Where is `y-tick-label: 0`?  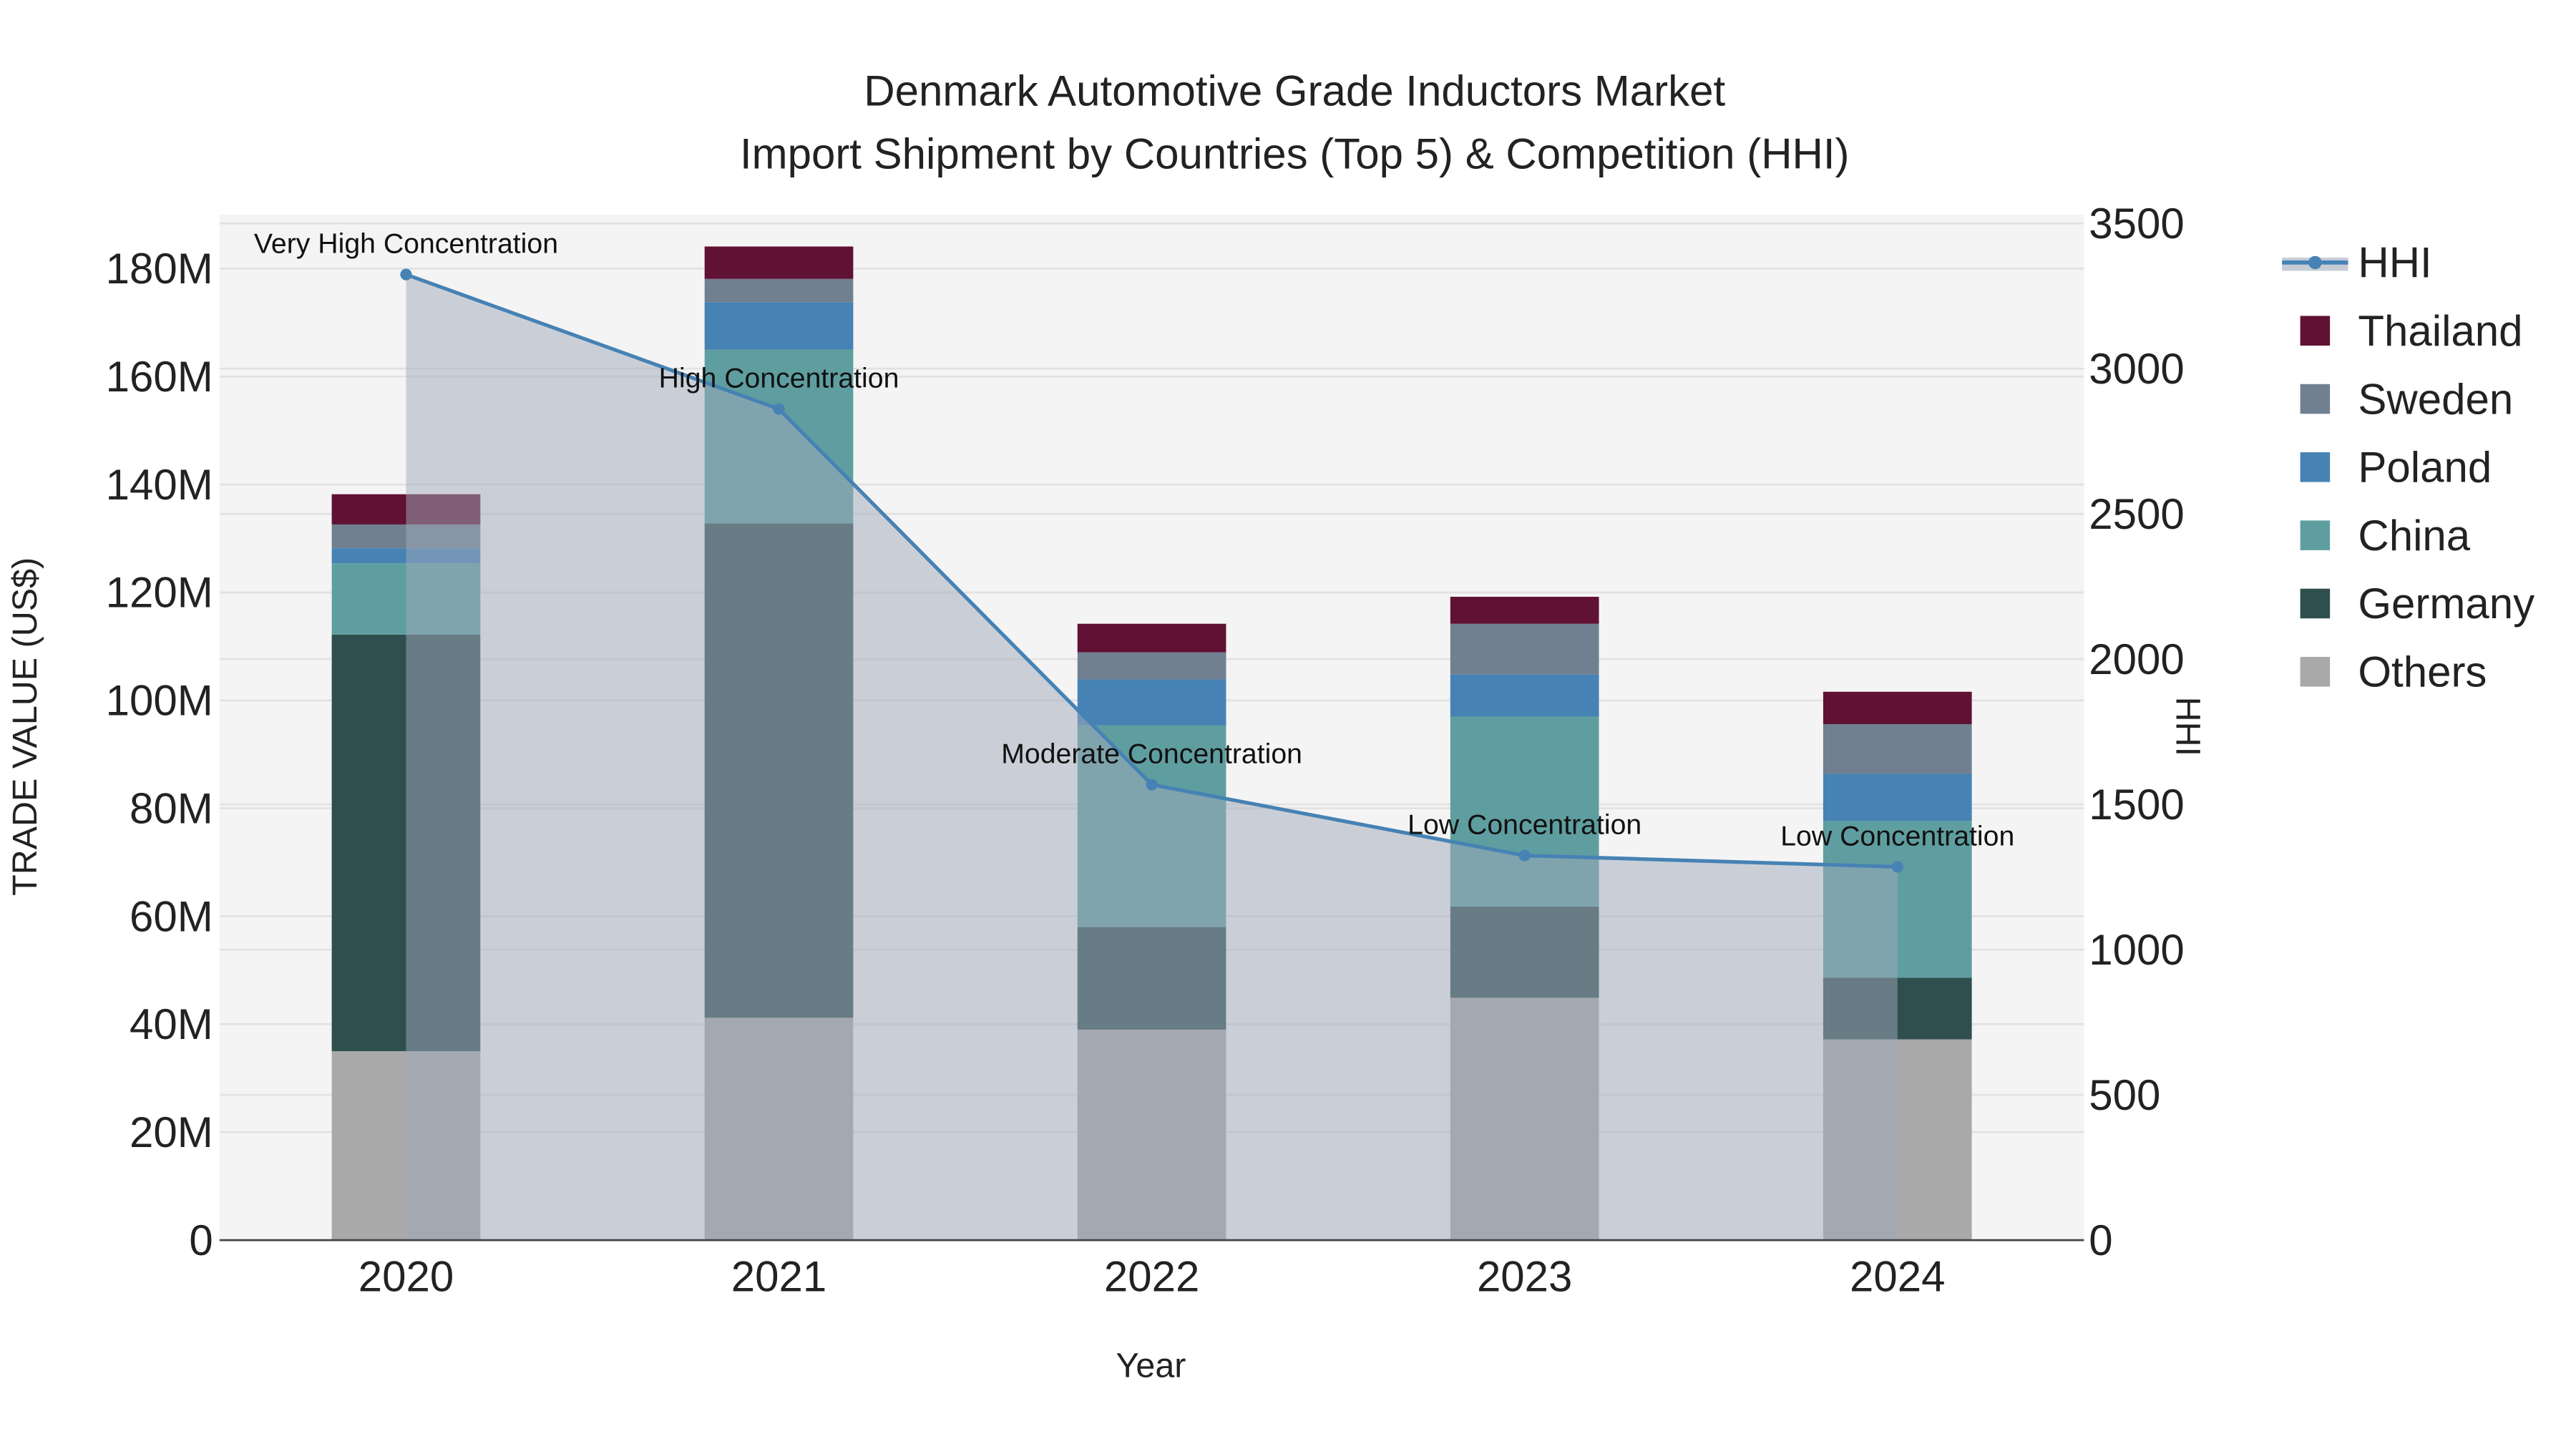 y-tick-label: 0 is located at coordinates (201, 1240).